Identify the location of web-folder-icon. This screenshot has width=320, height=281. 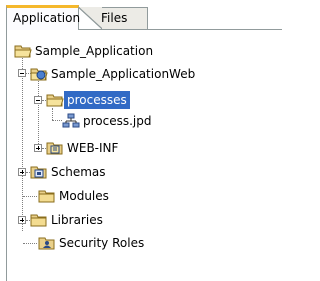
(39, 74).